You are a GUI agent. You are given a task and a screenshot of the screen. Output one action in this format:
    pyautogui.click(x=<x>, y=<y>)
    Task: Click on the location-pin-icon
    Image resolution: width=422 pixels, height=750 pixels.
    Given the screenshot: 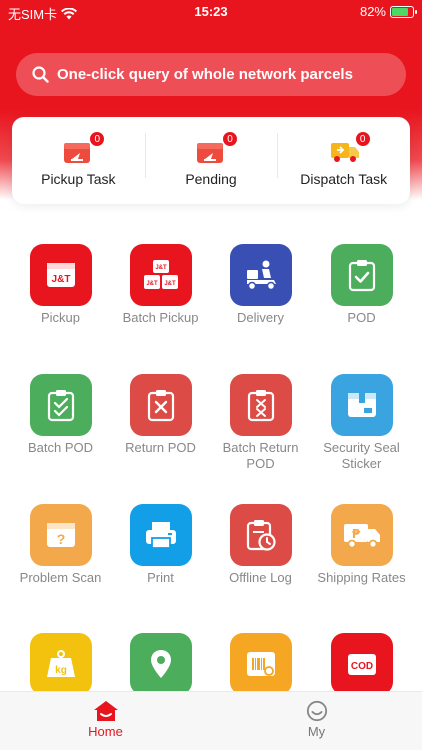 What is the action you would take?
    pyautogui.click(x=160, y=664)
    